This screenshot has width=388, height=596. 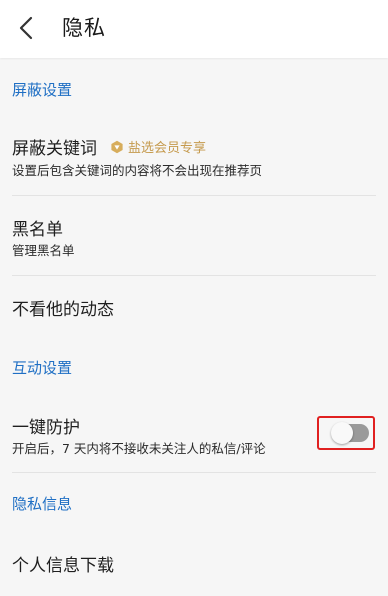 What do you see at coordinates (137, 170) in the screenshot?
I see `keywords-subtitle: 设置后包含关键词的内容将不会出现在推荐页` at bounding box center [137, 170].